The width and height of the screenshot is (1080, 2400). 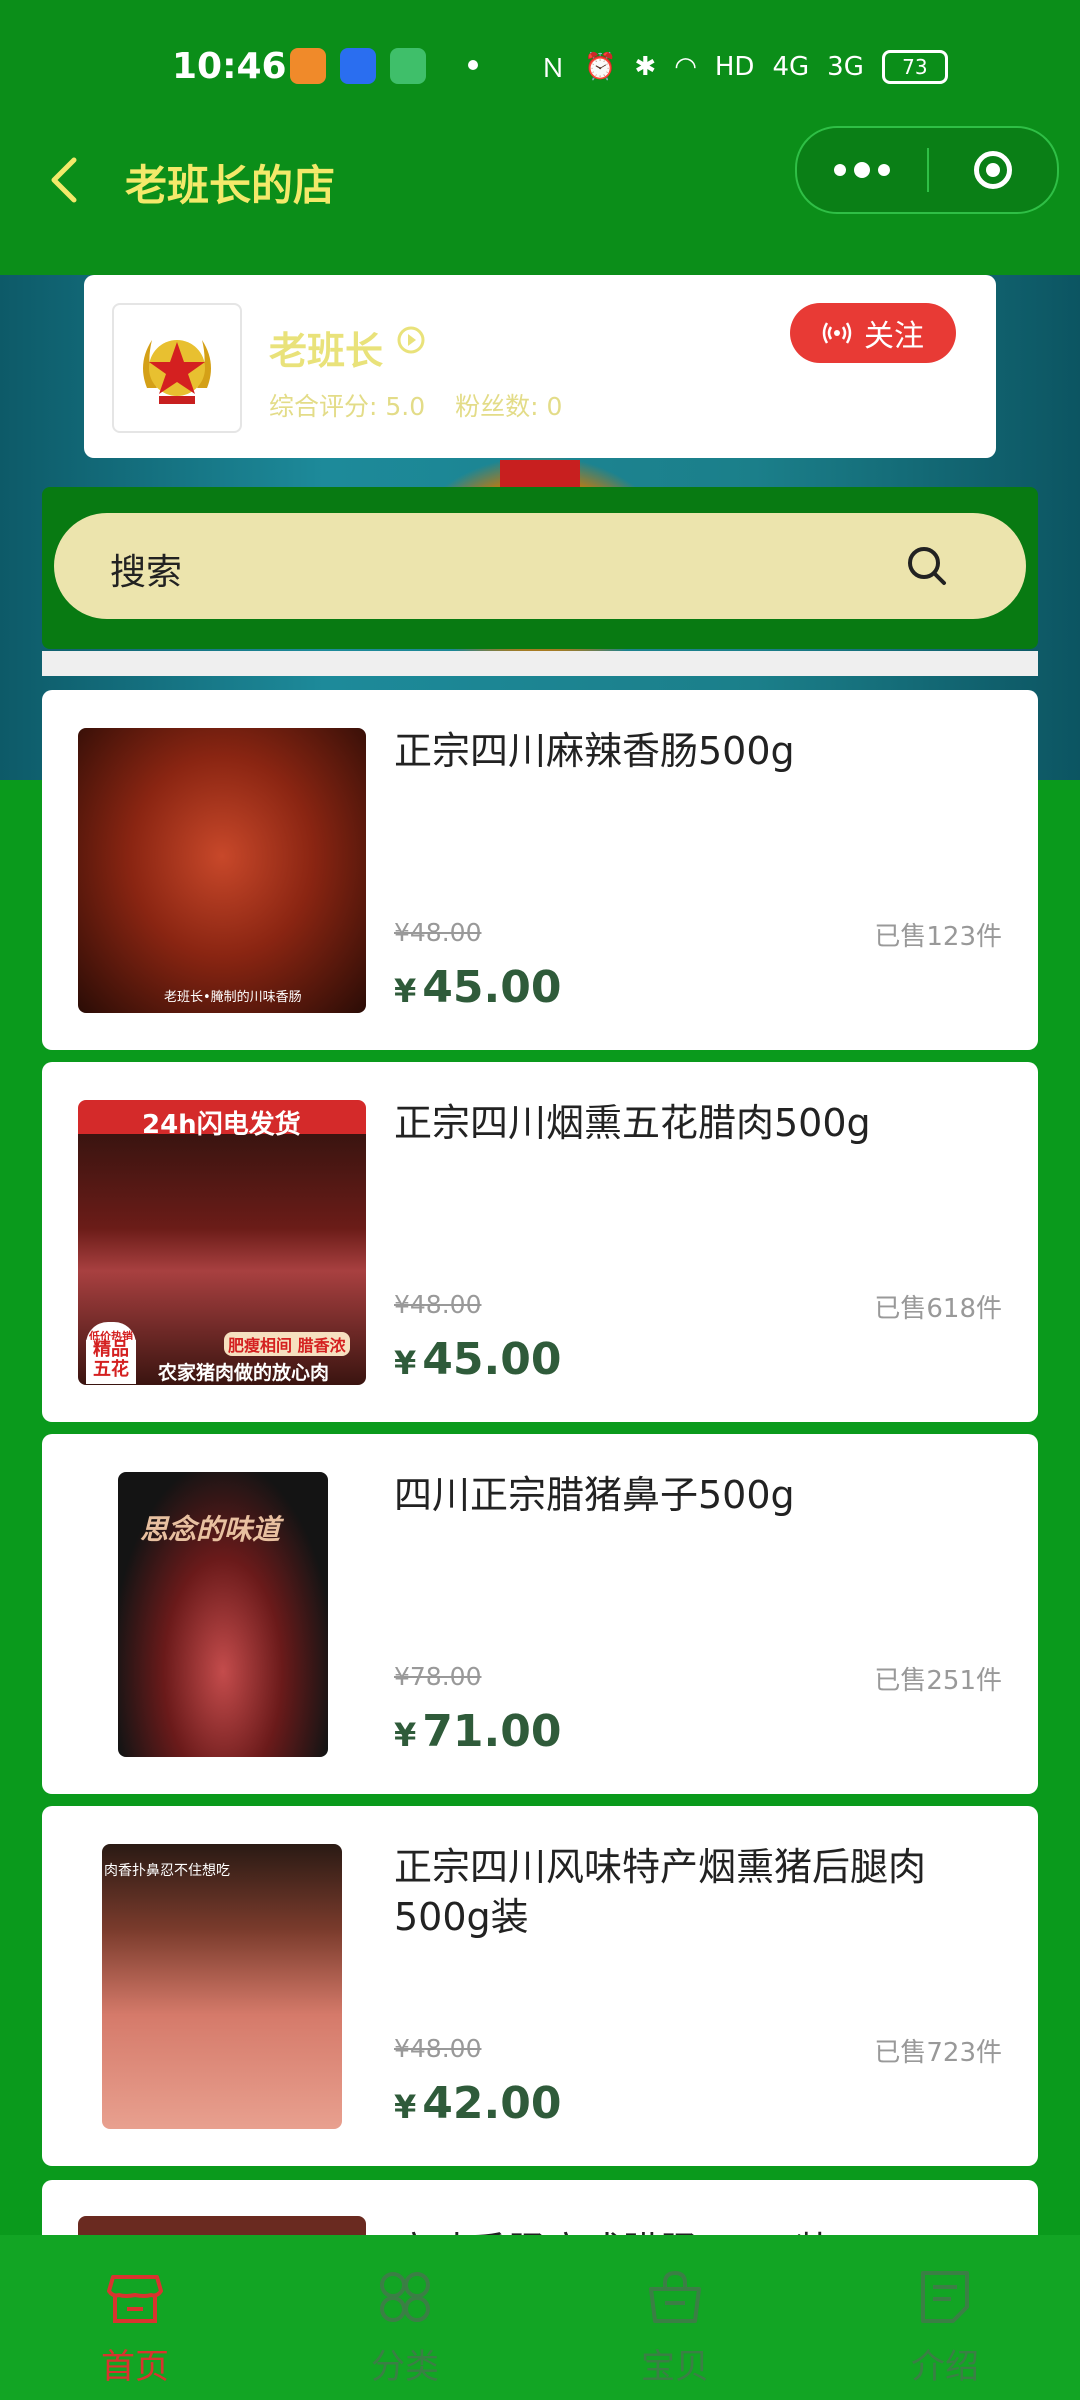 What do you see at coordinates (540, 178) in the screenshot?
I see `nav-header: 老班长的店` at bounding box center [540, 178].